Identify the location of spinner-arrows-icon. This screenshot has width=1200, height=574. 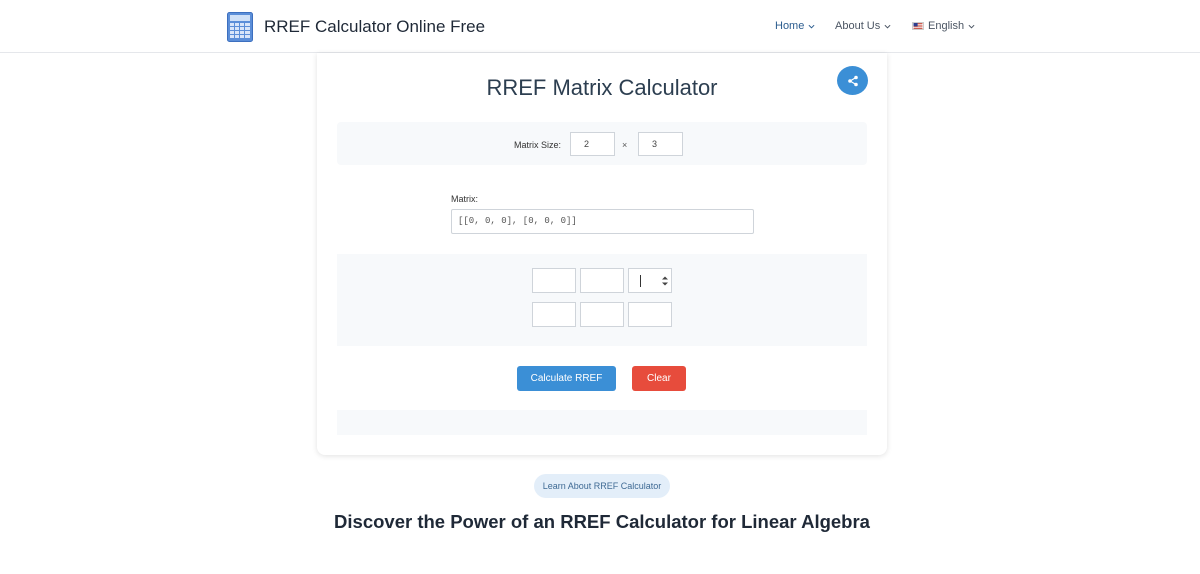
(665, 281).